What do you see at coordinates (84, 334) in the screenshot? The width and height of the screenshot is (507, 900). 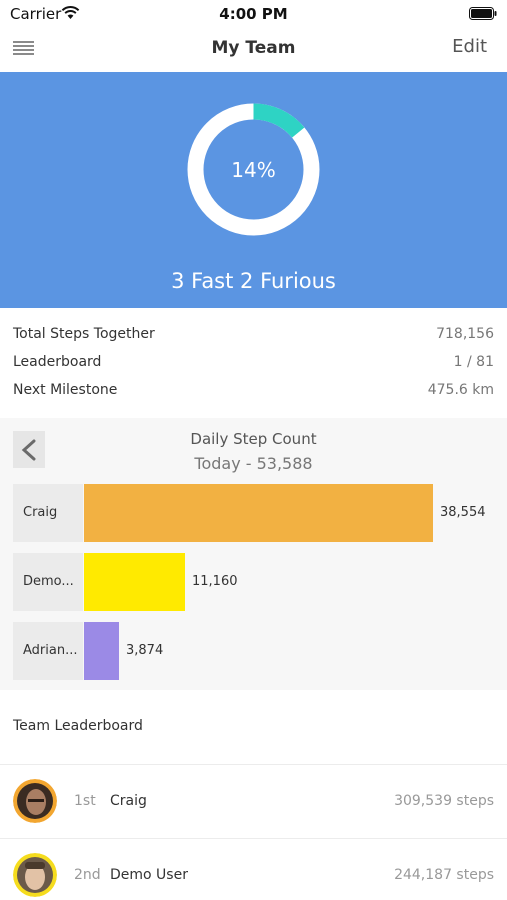 I see `stat-label: Total Steps Together` at bounding box center [84, 334].